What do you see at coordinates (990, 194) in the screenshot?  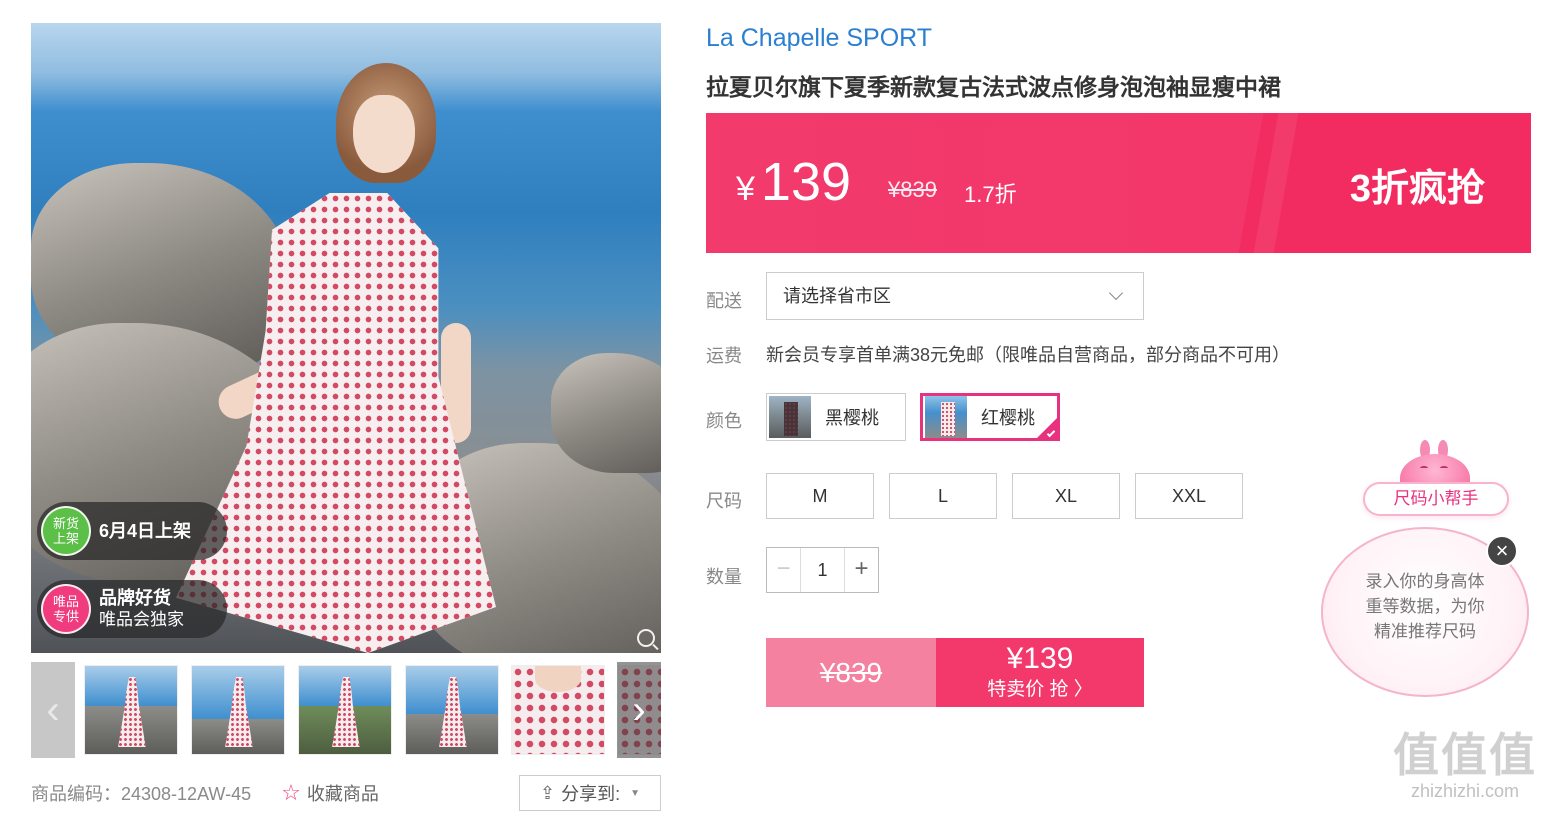 I see `discount-rate: 1.7折` at bounding box center [990, 194].